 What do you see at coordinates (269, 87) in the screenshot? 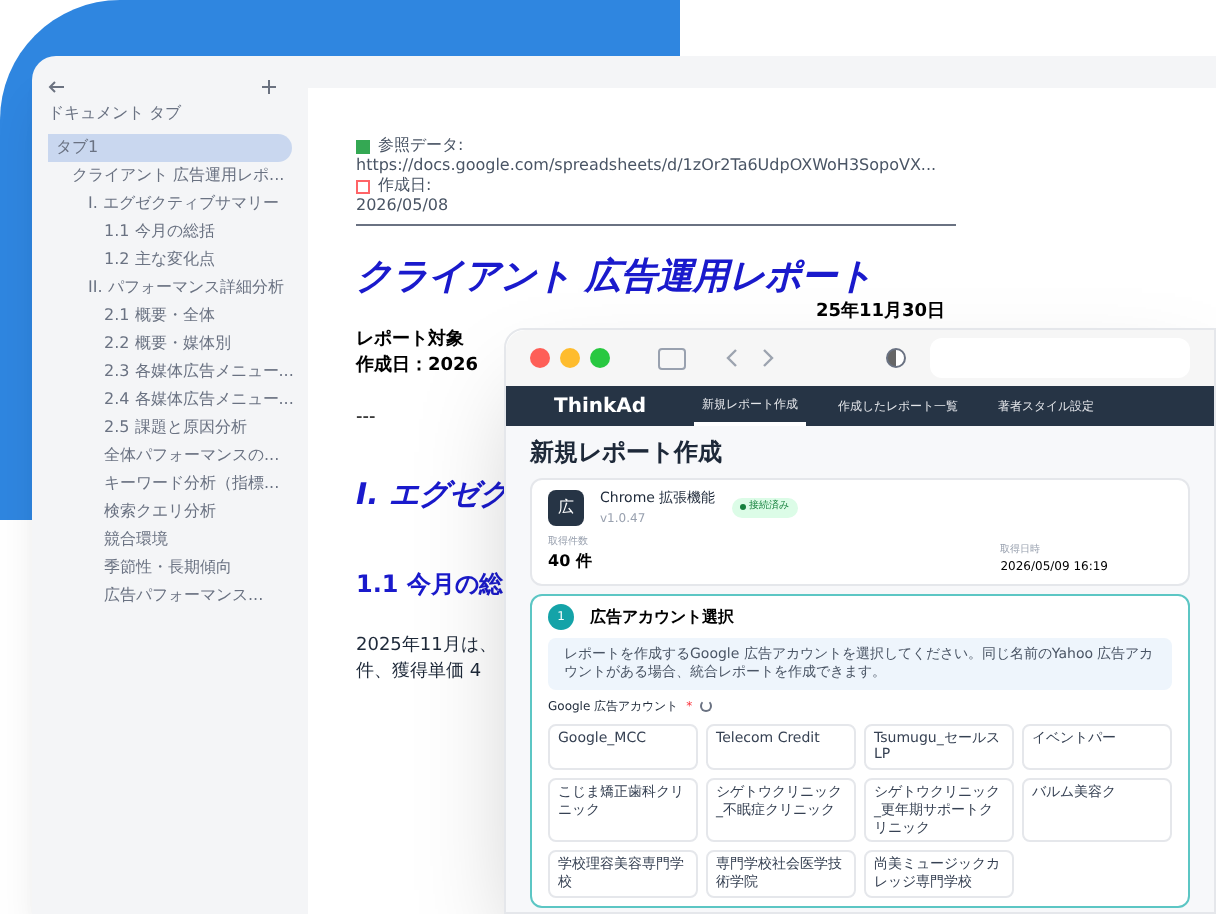
I see `add-icon` at bounding box center [269, 87].